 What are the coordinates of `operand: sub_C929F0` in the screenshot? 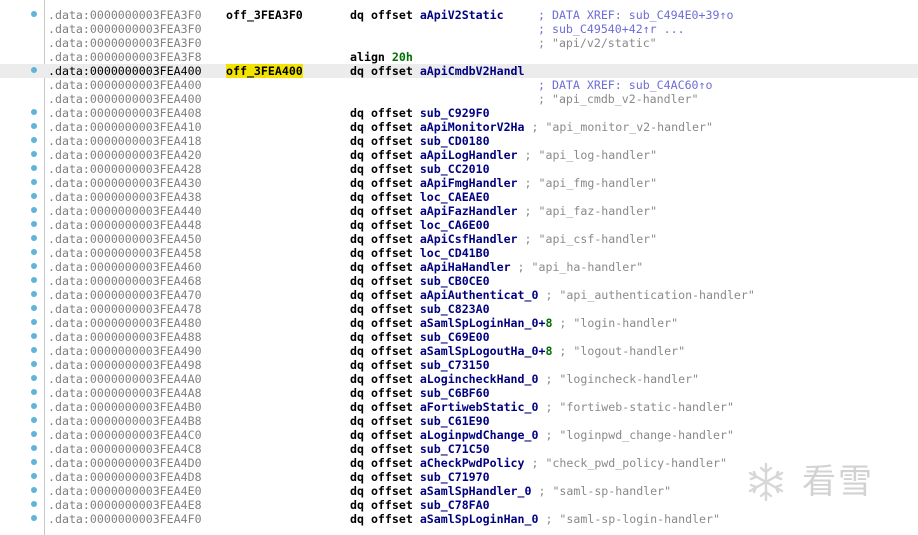 It's located at (455, 113).